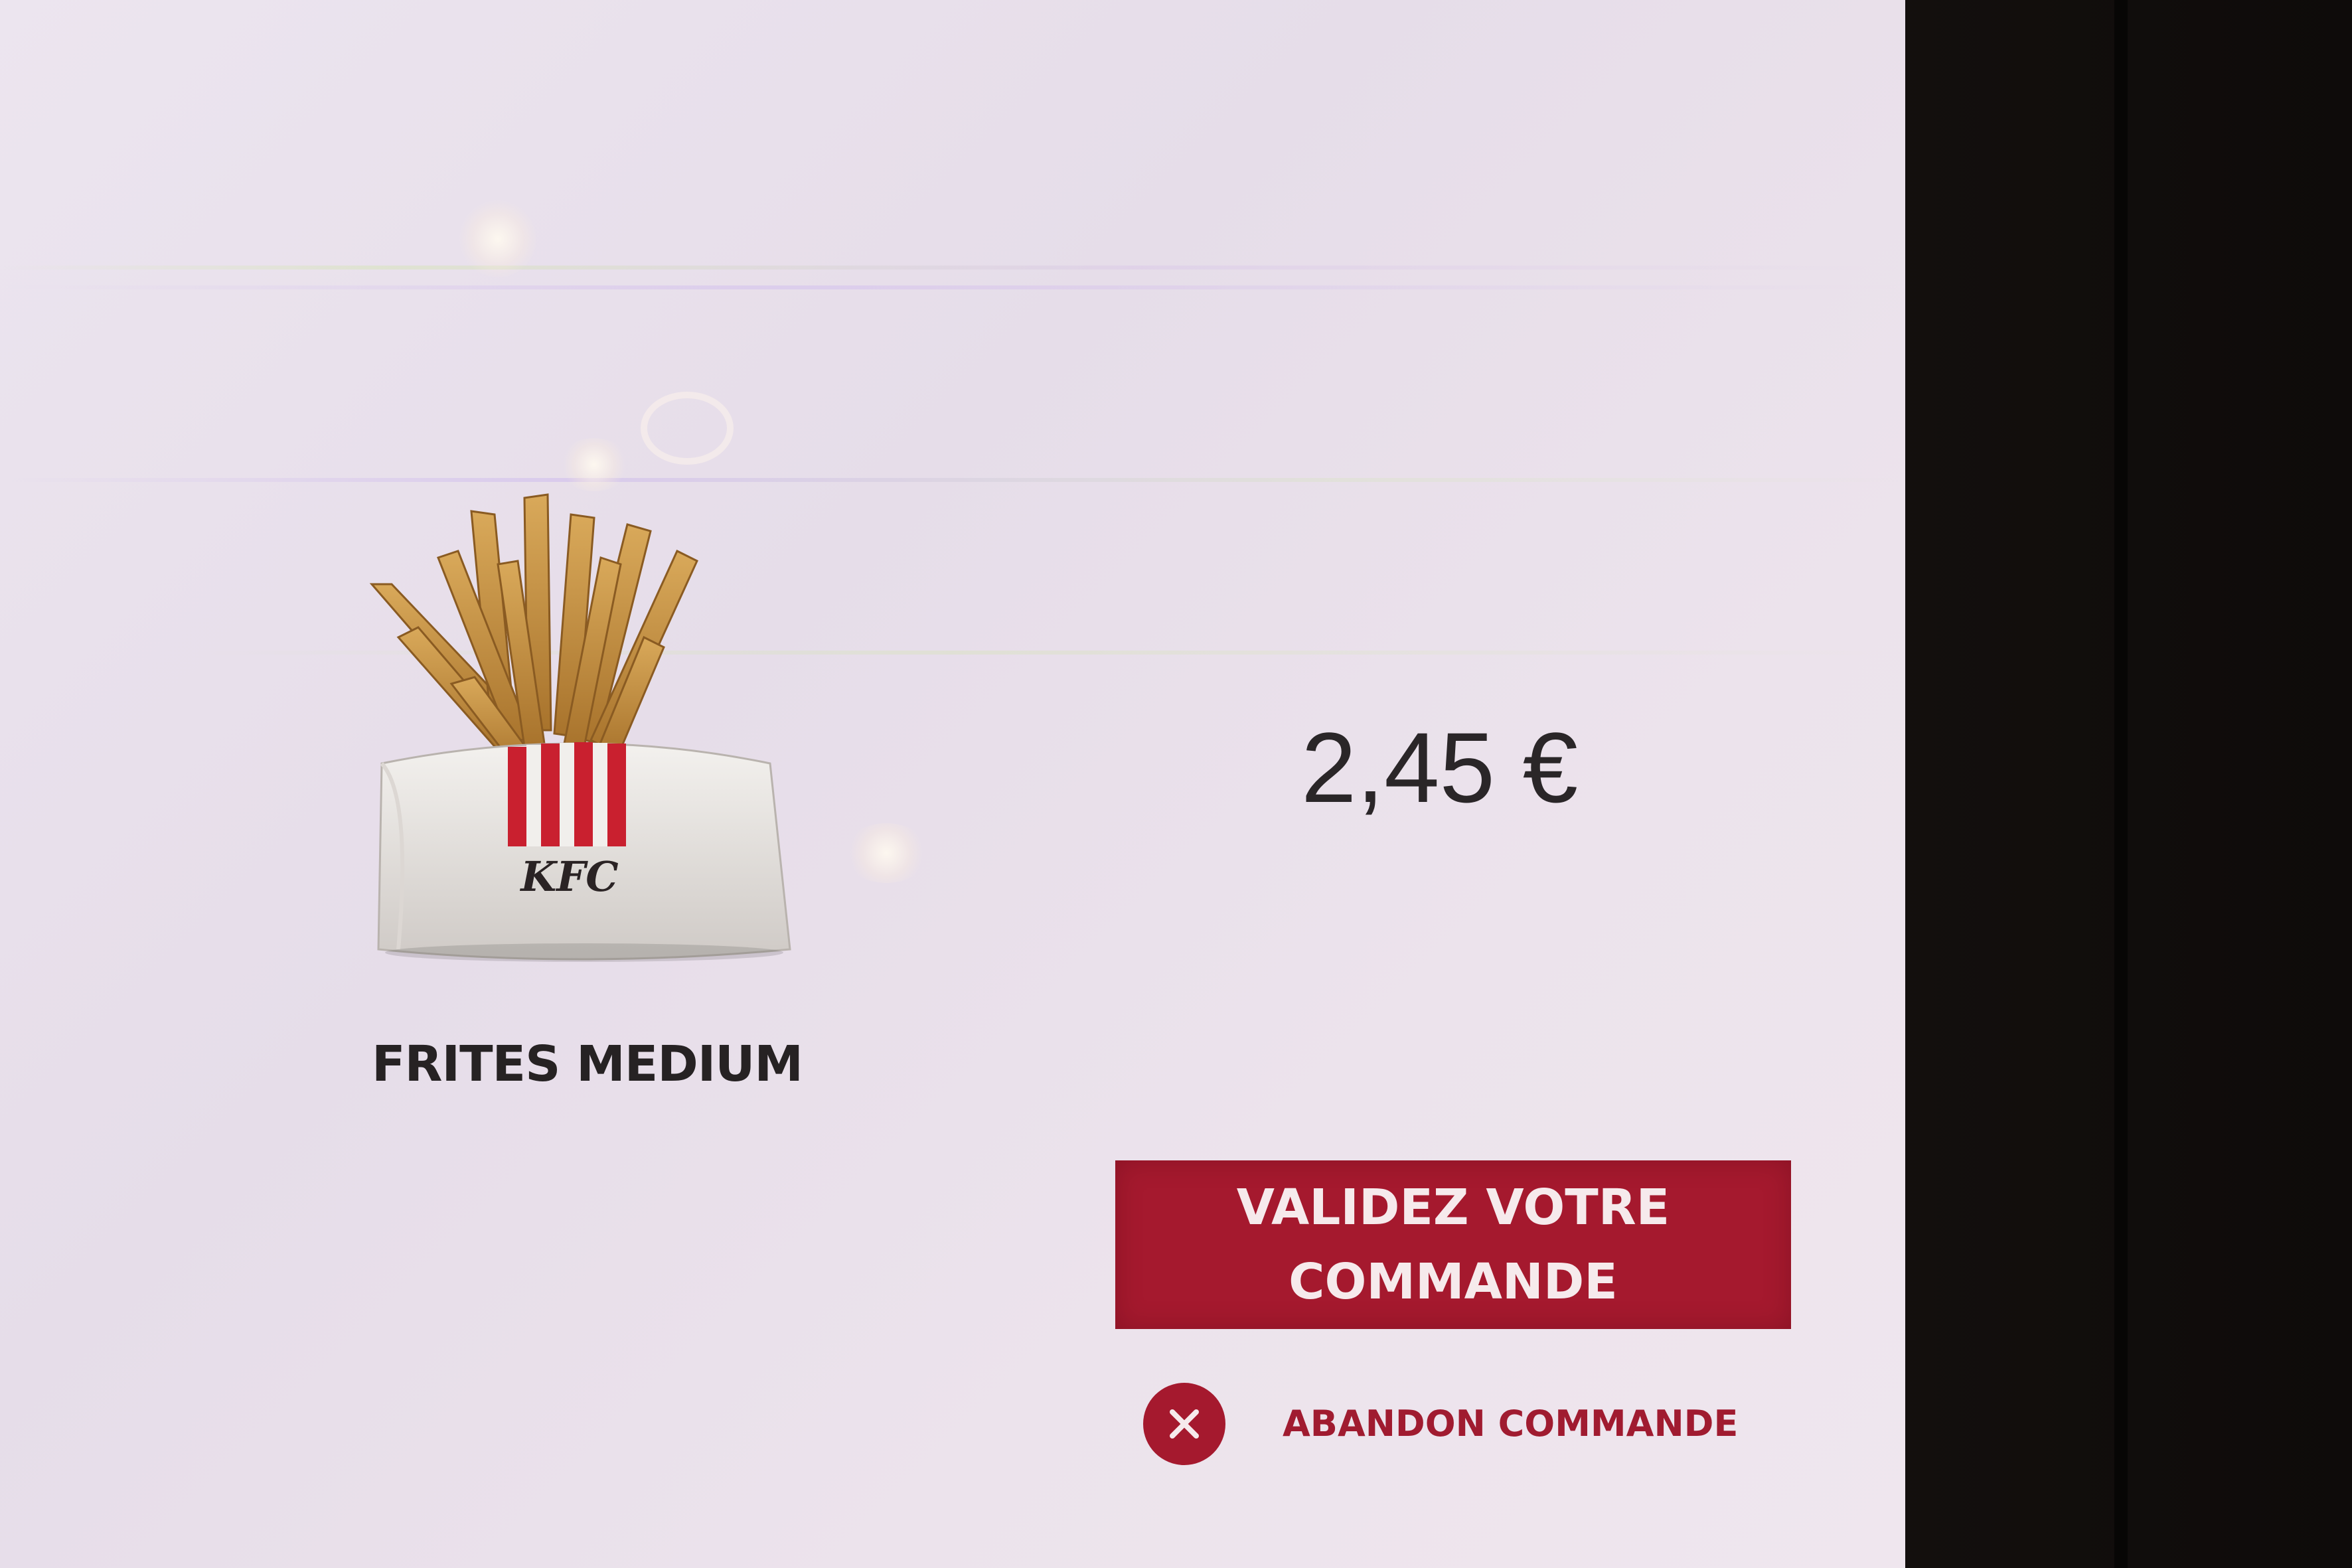 This screenshot has height=1568, width=2352. Describe the element at coordinates (578, 724) in the screenshot. I see `fries-carton-image: KFC` at that location.